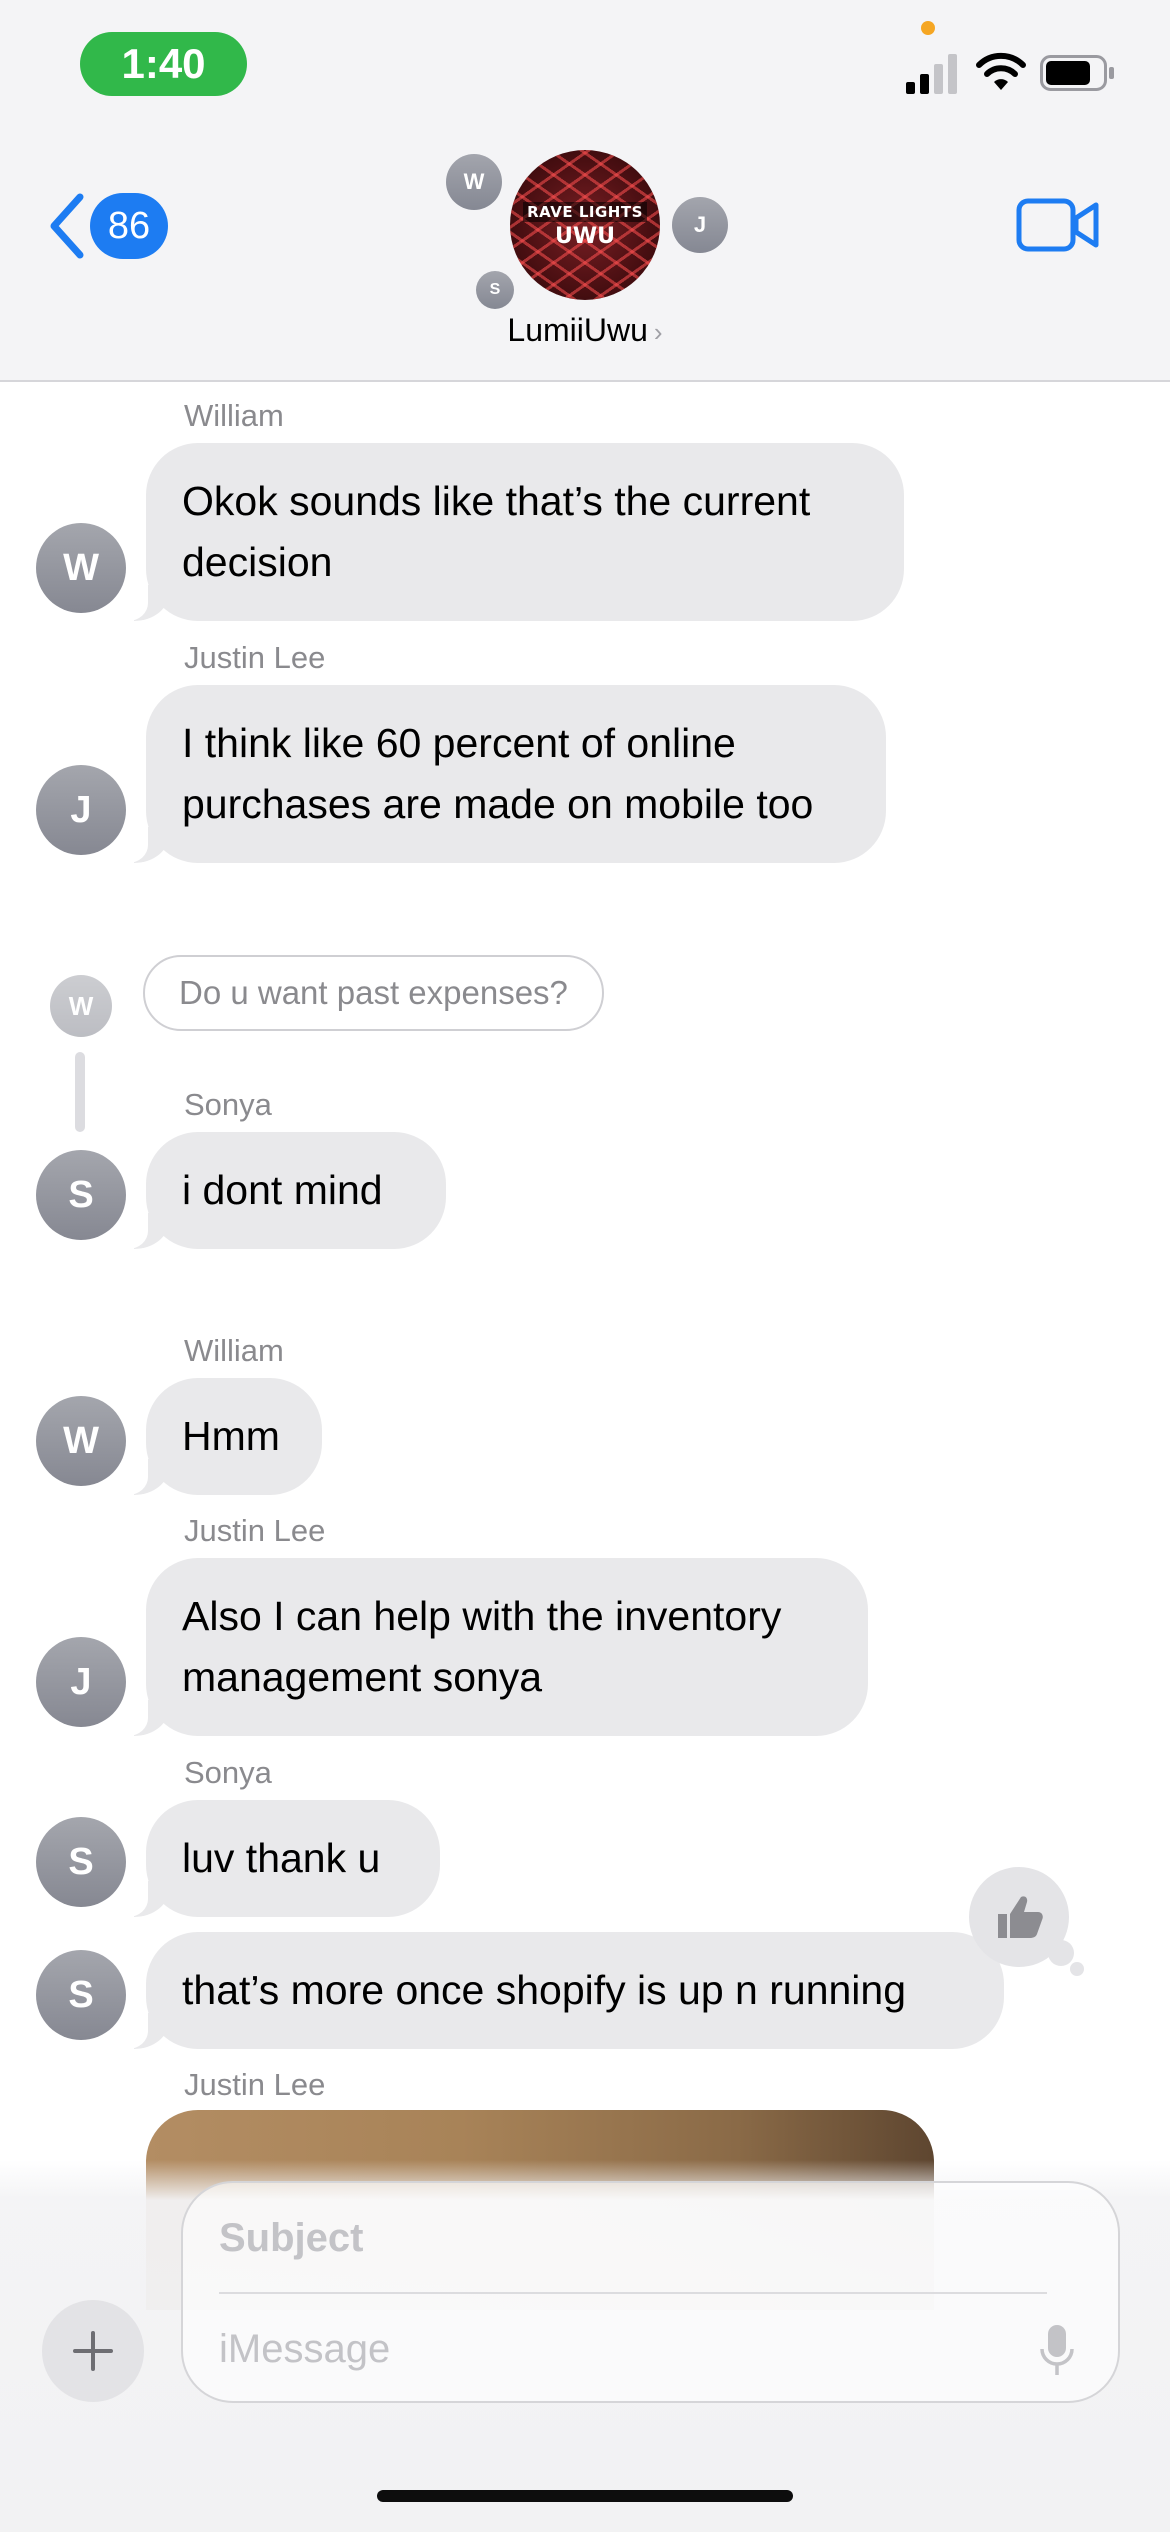  What do you see at coordinates (231, 1436) in the screenshot?
I see `message-text-line: Hmm` at bounding box center [231, 1436].